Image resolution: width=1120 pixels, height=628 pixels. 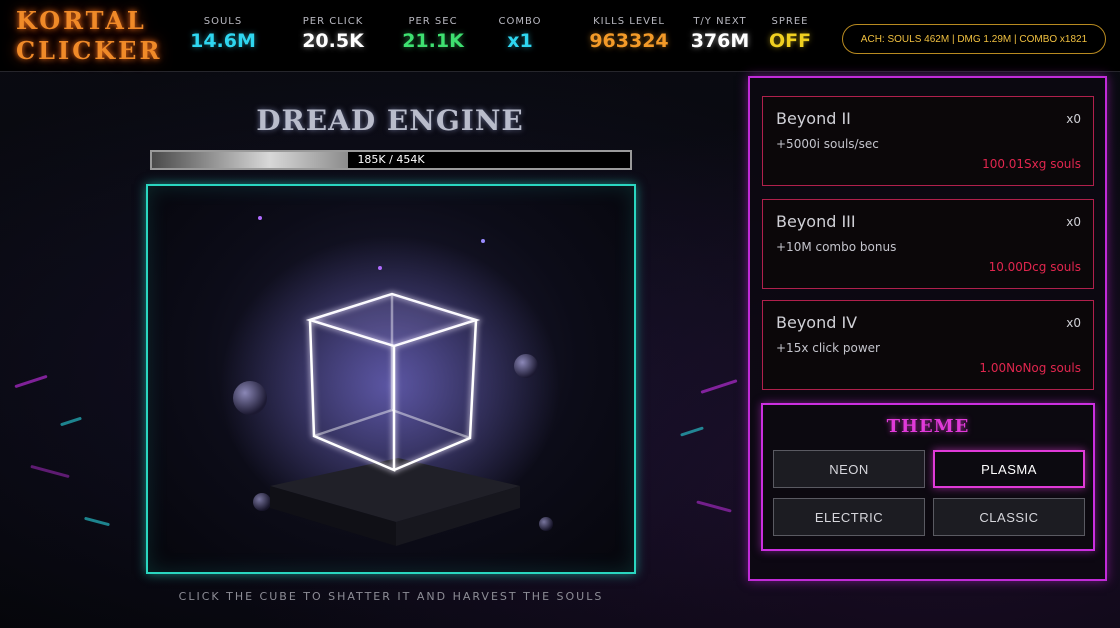 What do you see at coordinates (813, 118) in the screenshot?
I see `upgrade-name: Beyond II` at bounding box center [813, 118].